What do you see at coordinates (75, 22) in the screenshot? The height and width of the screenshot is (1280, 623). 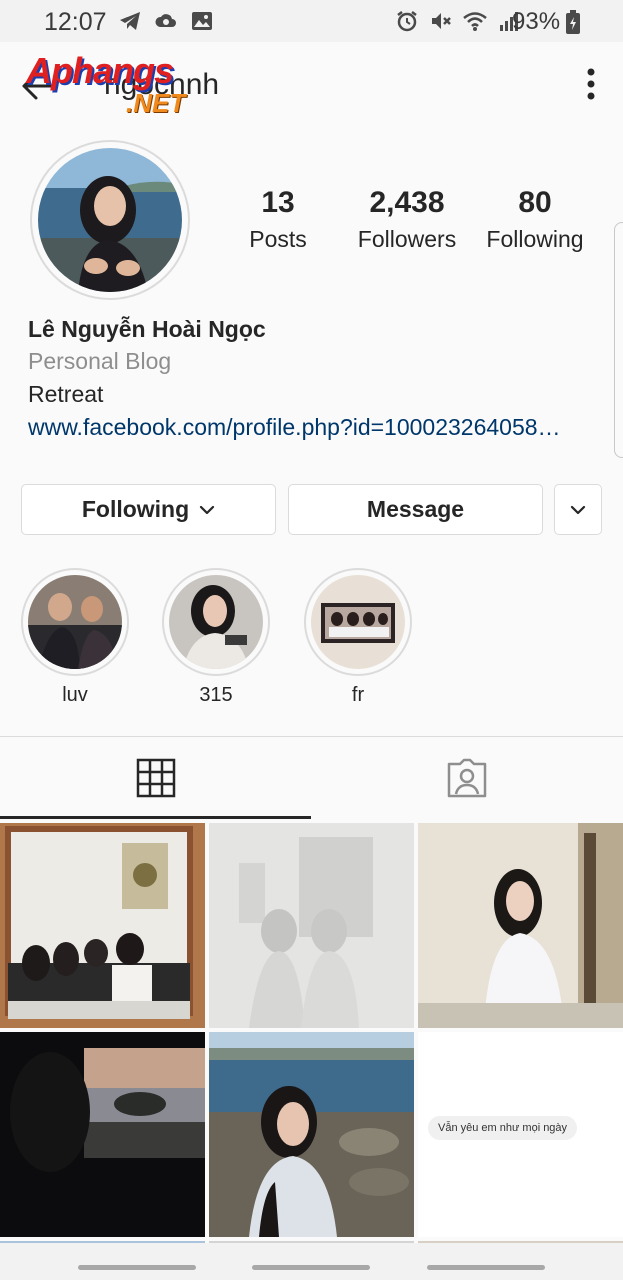 I see `status-time: 12:07` at bounding box center [75, 22].